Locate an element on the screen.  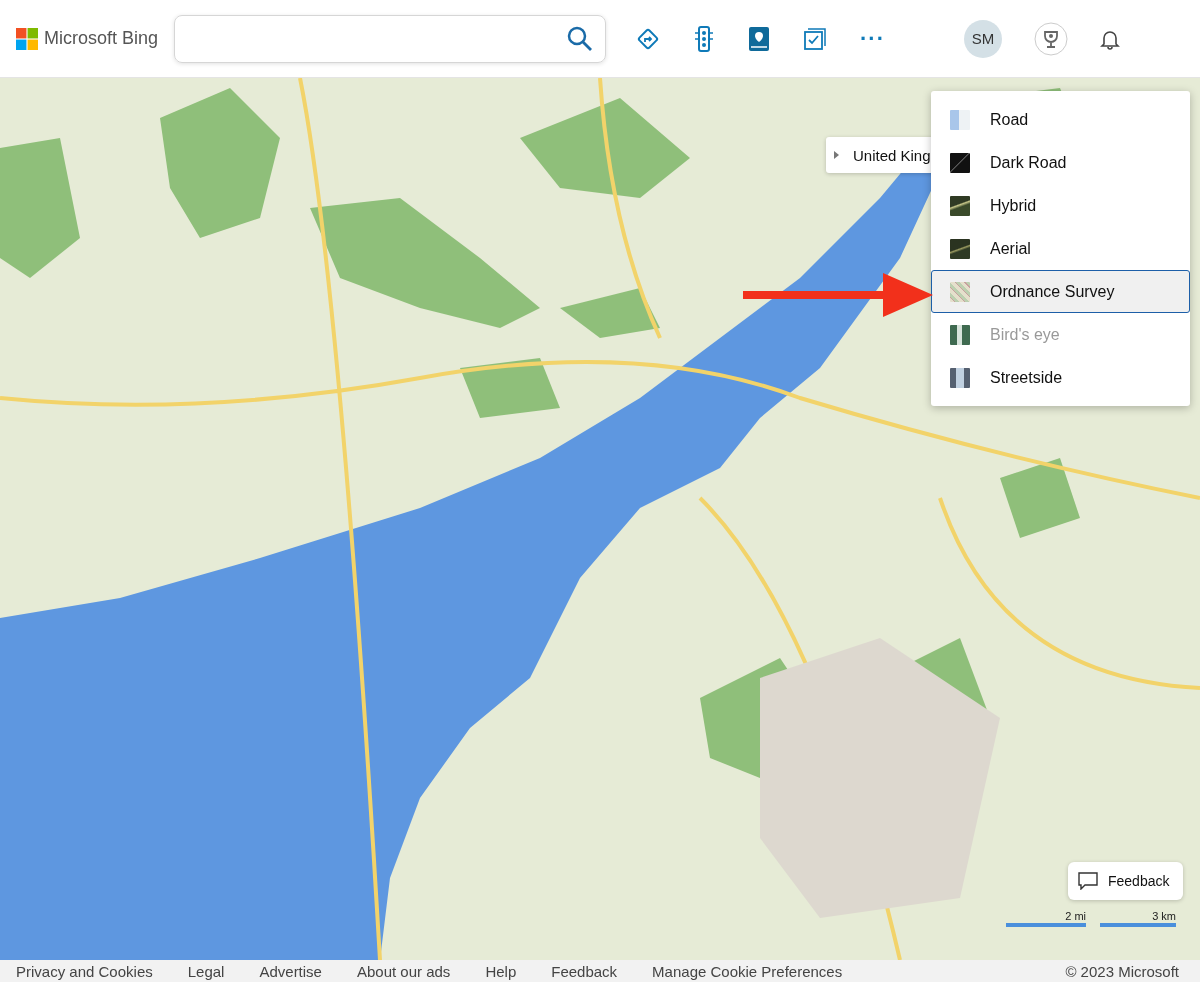
footer-link: Manage Cookie Preferences is located at coordinates (747, 971).